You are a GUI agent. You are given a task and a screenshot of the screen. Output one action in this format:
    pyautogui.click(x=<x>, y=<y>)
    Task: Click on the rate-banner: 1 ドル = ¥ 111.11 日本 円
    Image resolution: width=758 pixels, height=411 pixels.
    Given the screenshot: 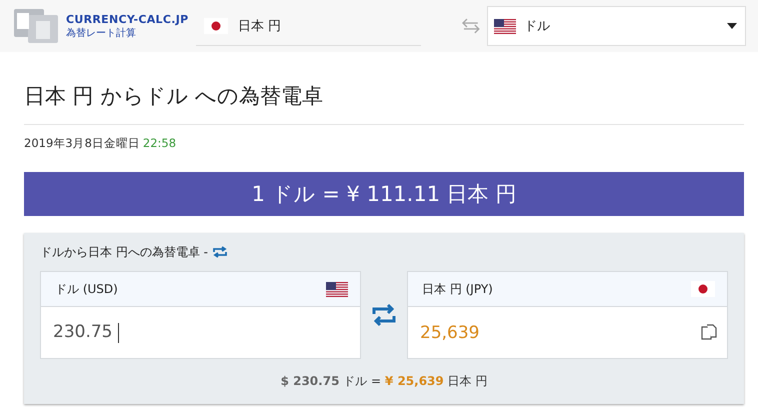 What is the action you would take?
    pyautogui.click(x=384, y=194)
    